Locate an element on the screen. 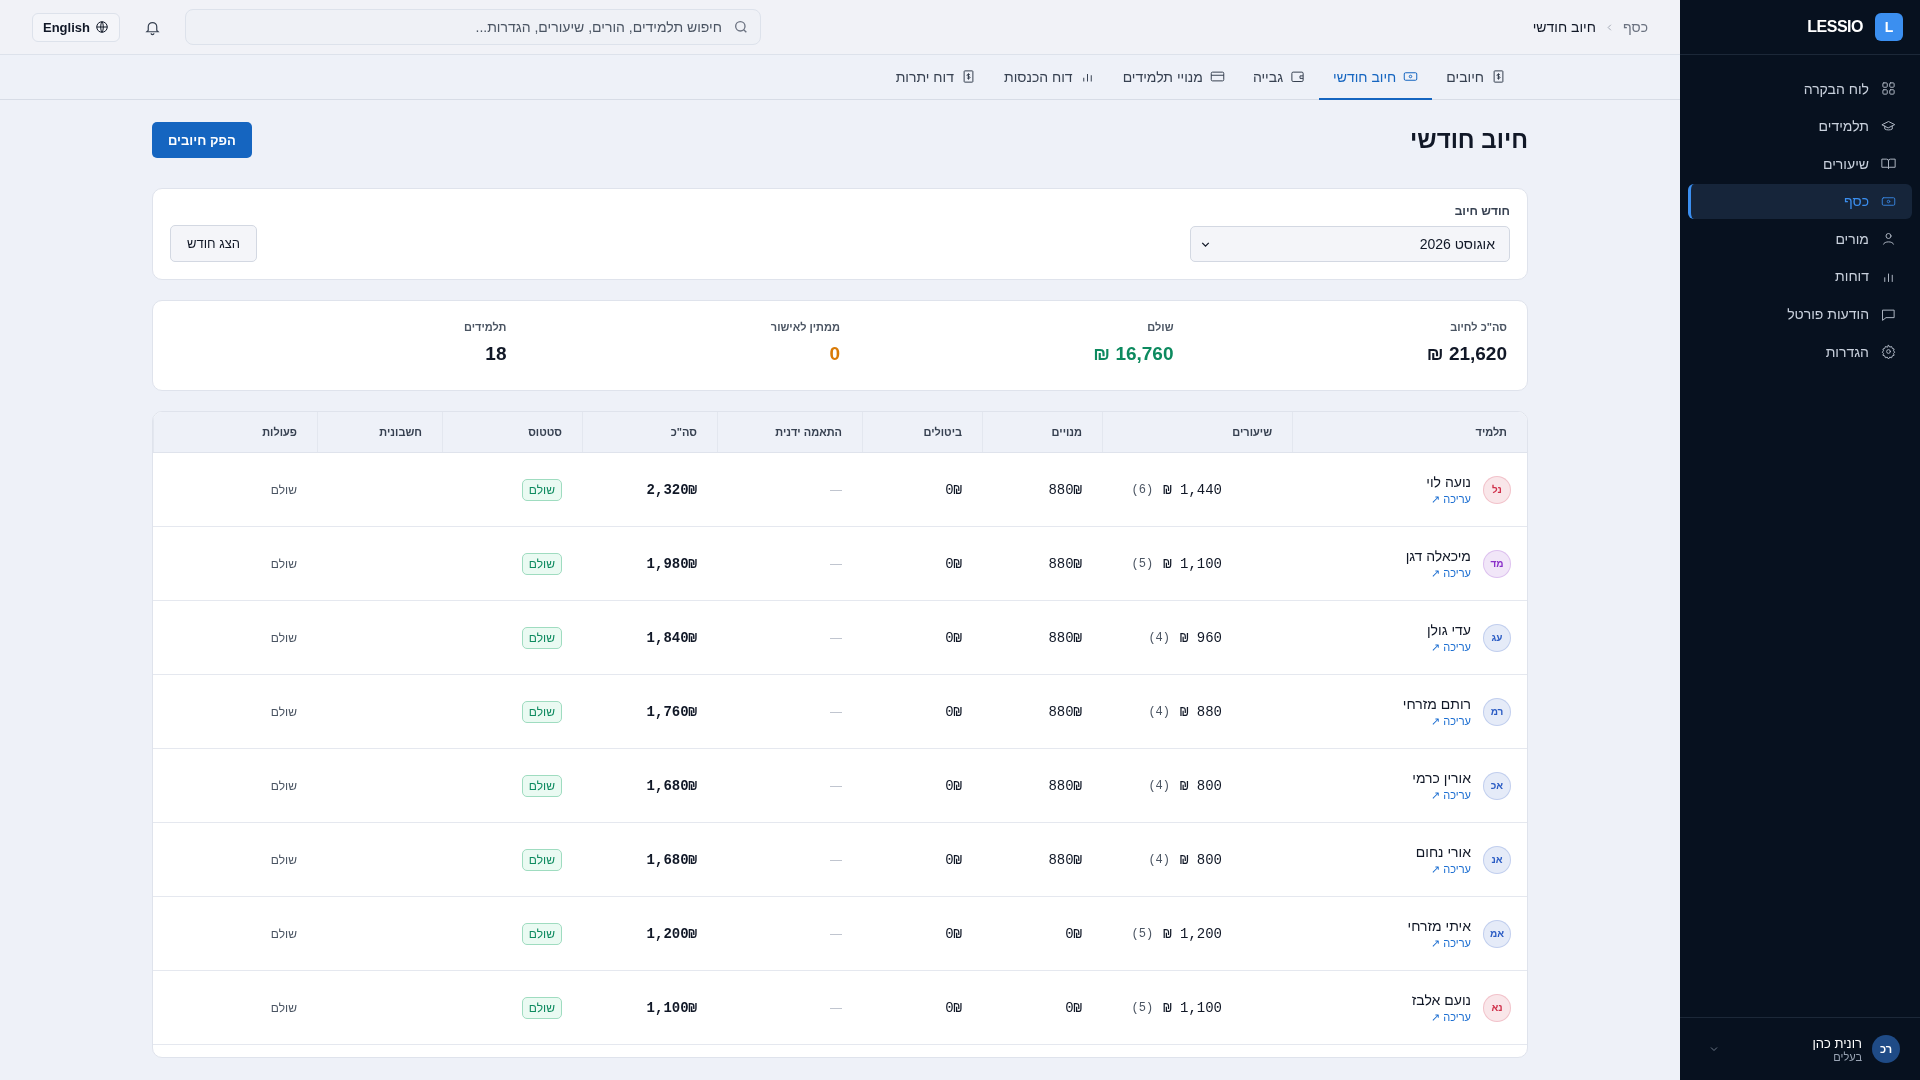  table-cell: ₪ 800 is located at coordinates (1201, 859).